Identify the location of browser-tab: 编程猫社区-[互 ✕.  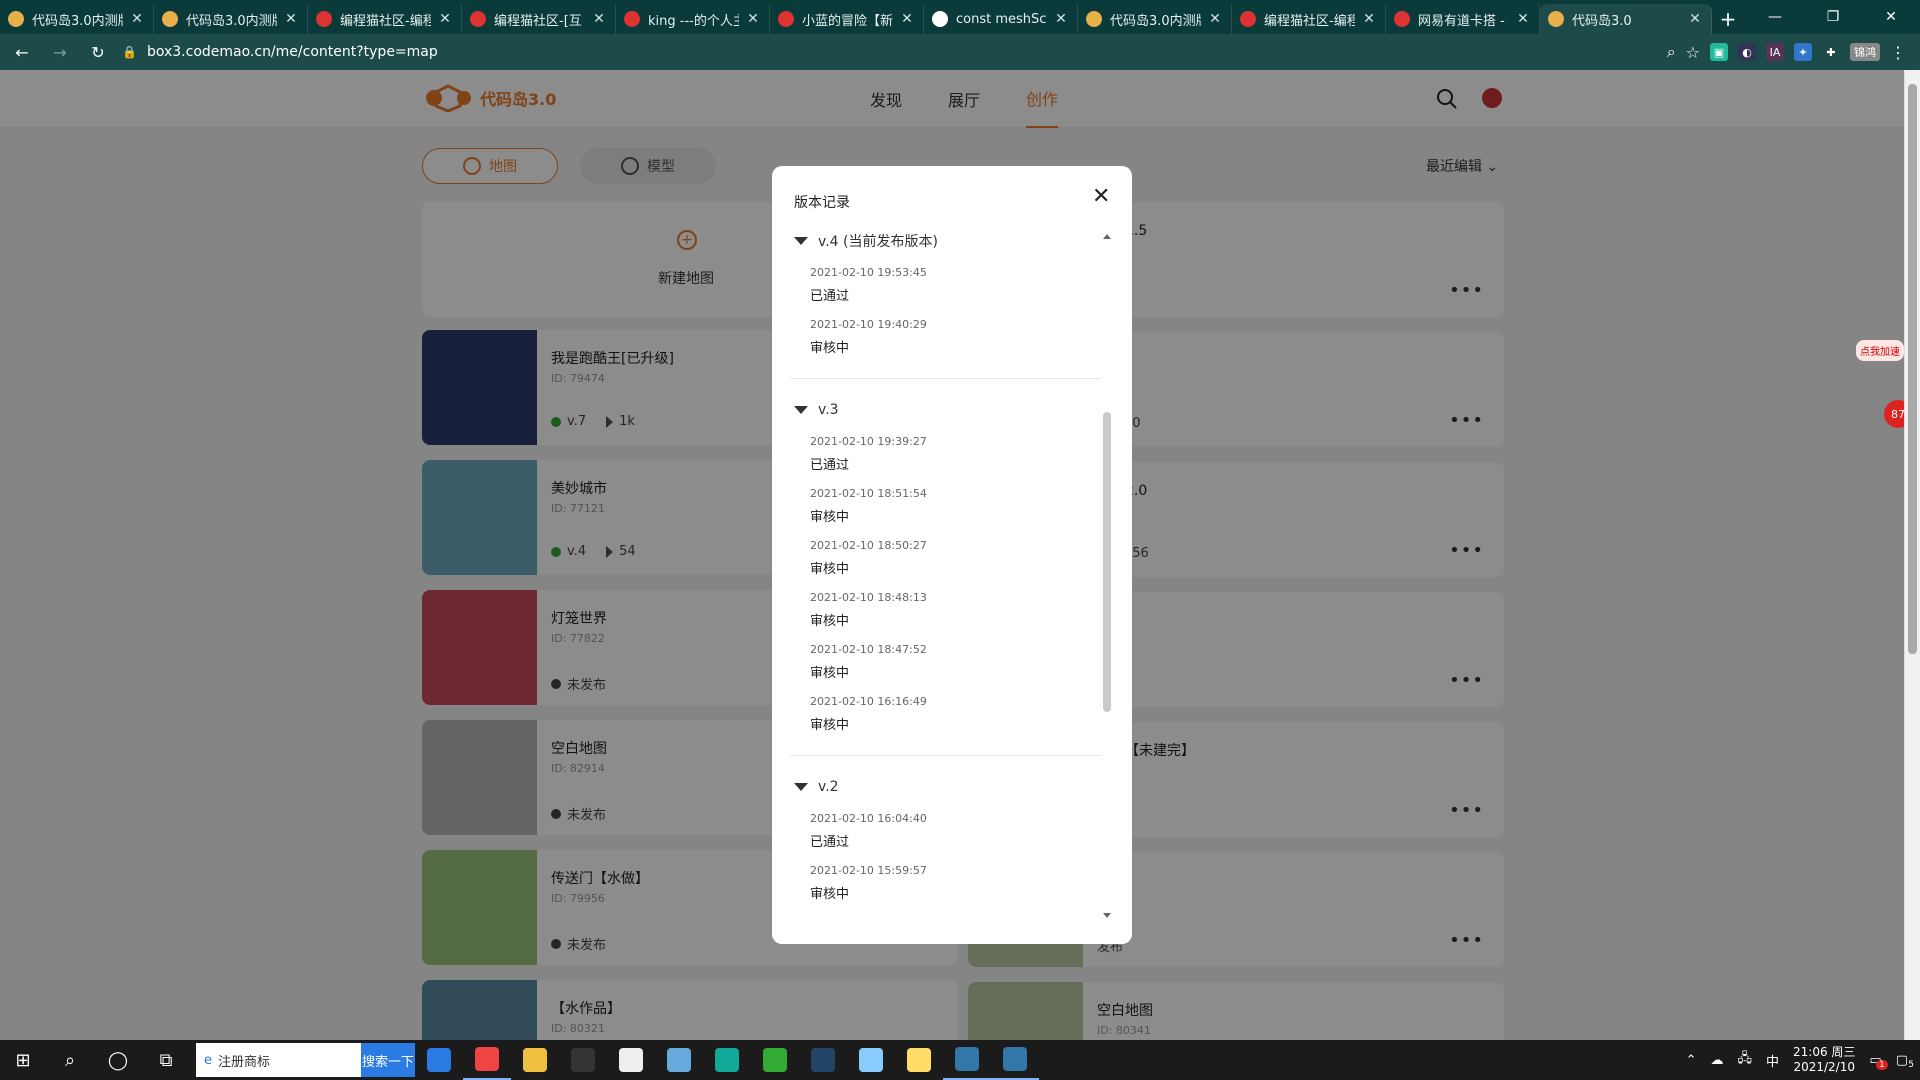
(539, 19).